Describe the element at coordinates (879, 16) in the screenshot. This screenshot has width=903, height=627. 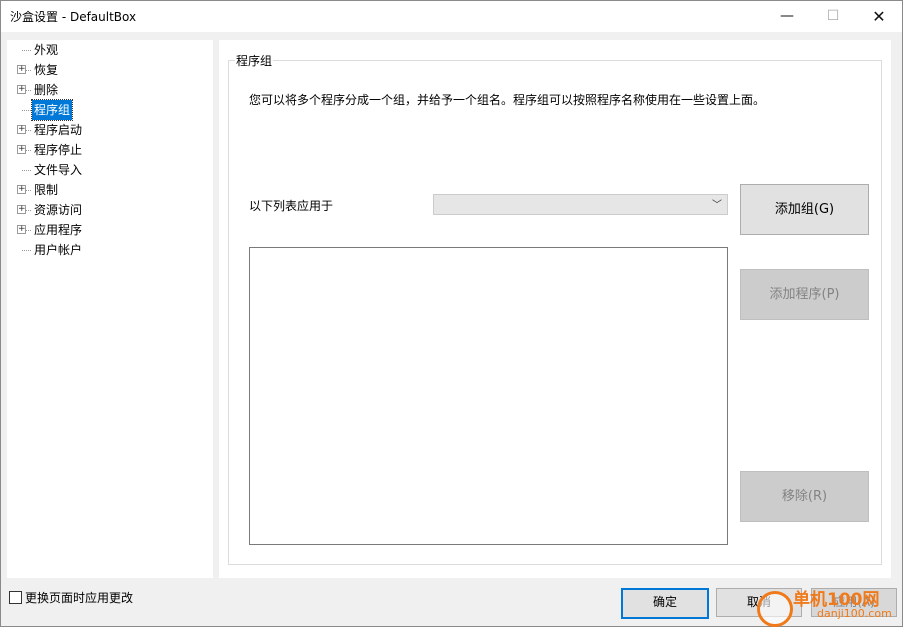
I see `close-button: ✕` at that location.